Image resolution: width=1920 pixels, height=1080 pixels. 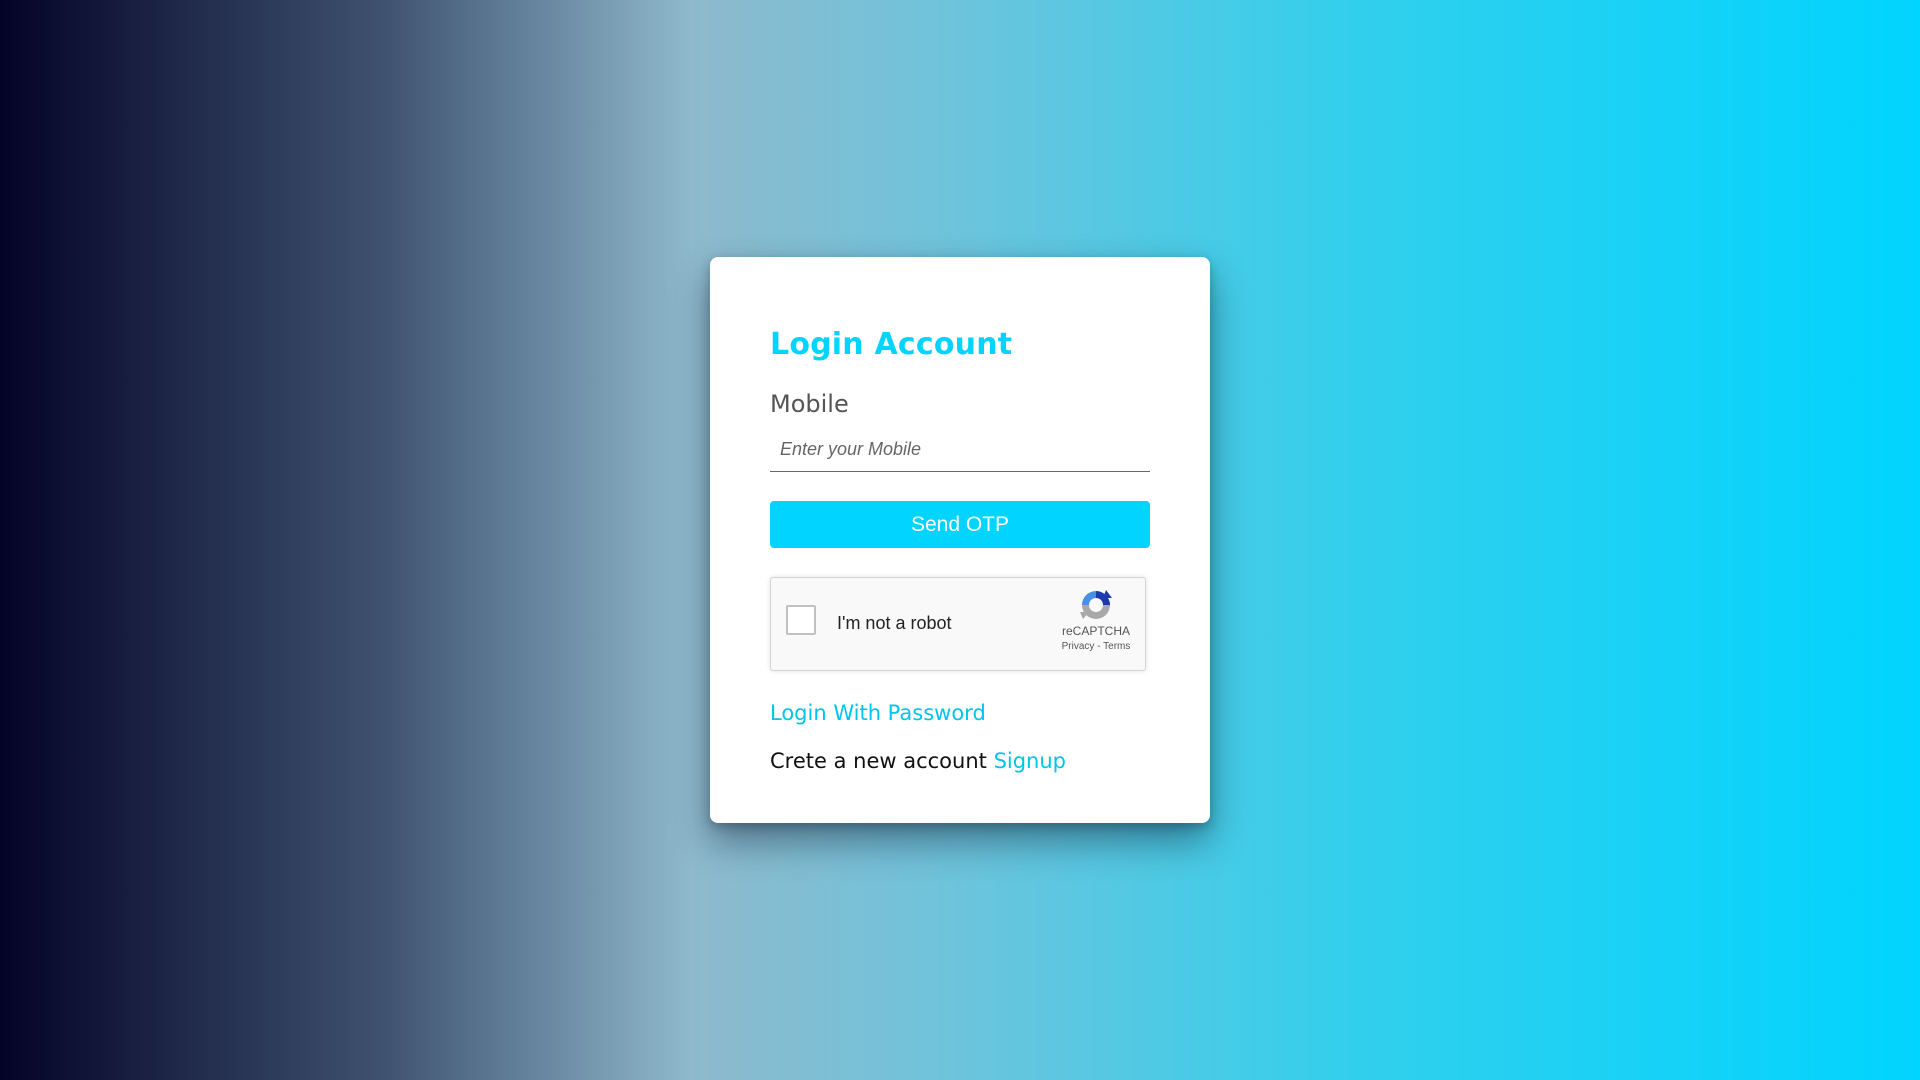 I want to click on recaptcha-links: Privacy - Terms, so click(x=1096, y=646).